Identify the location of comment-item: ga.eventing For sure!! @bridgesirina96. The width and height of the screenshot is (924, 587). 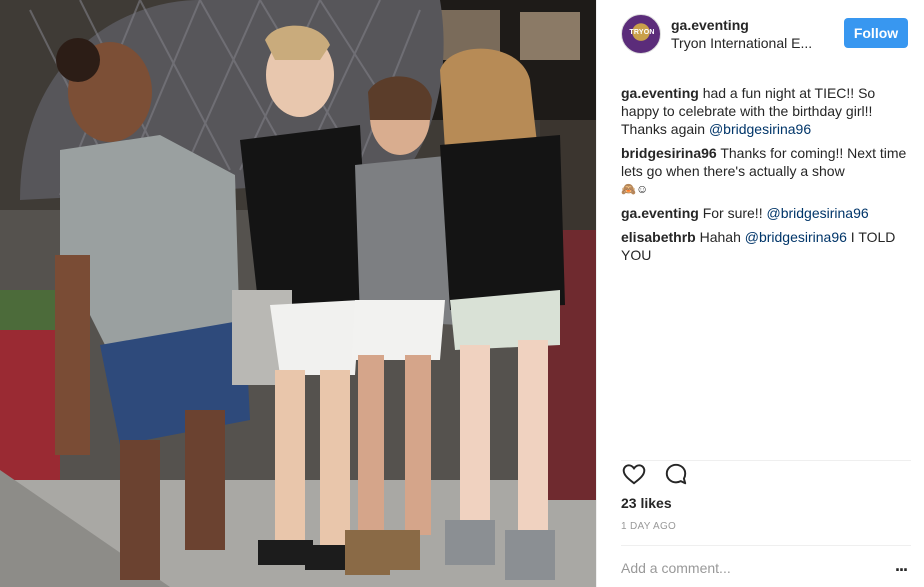
(766, 213).